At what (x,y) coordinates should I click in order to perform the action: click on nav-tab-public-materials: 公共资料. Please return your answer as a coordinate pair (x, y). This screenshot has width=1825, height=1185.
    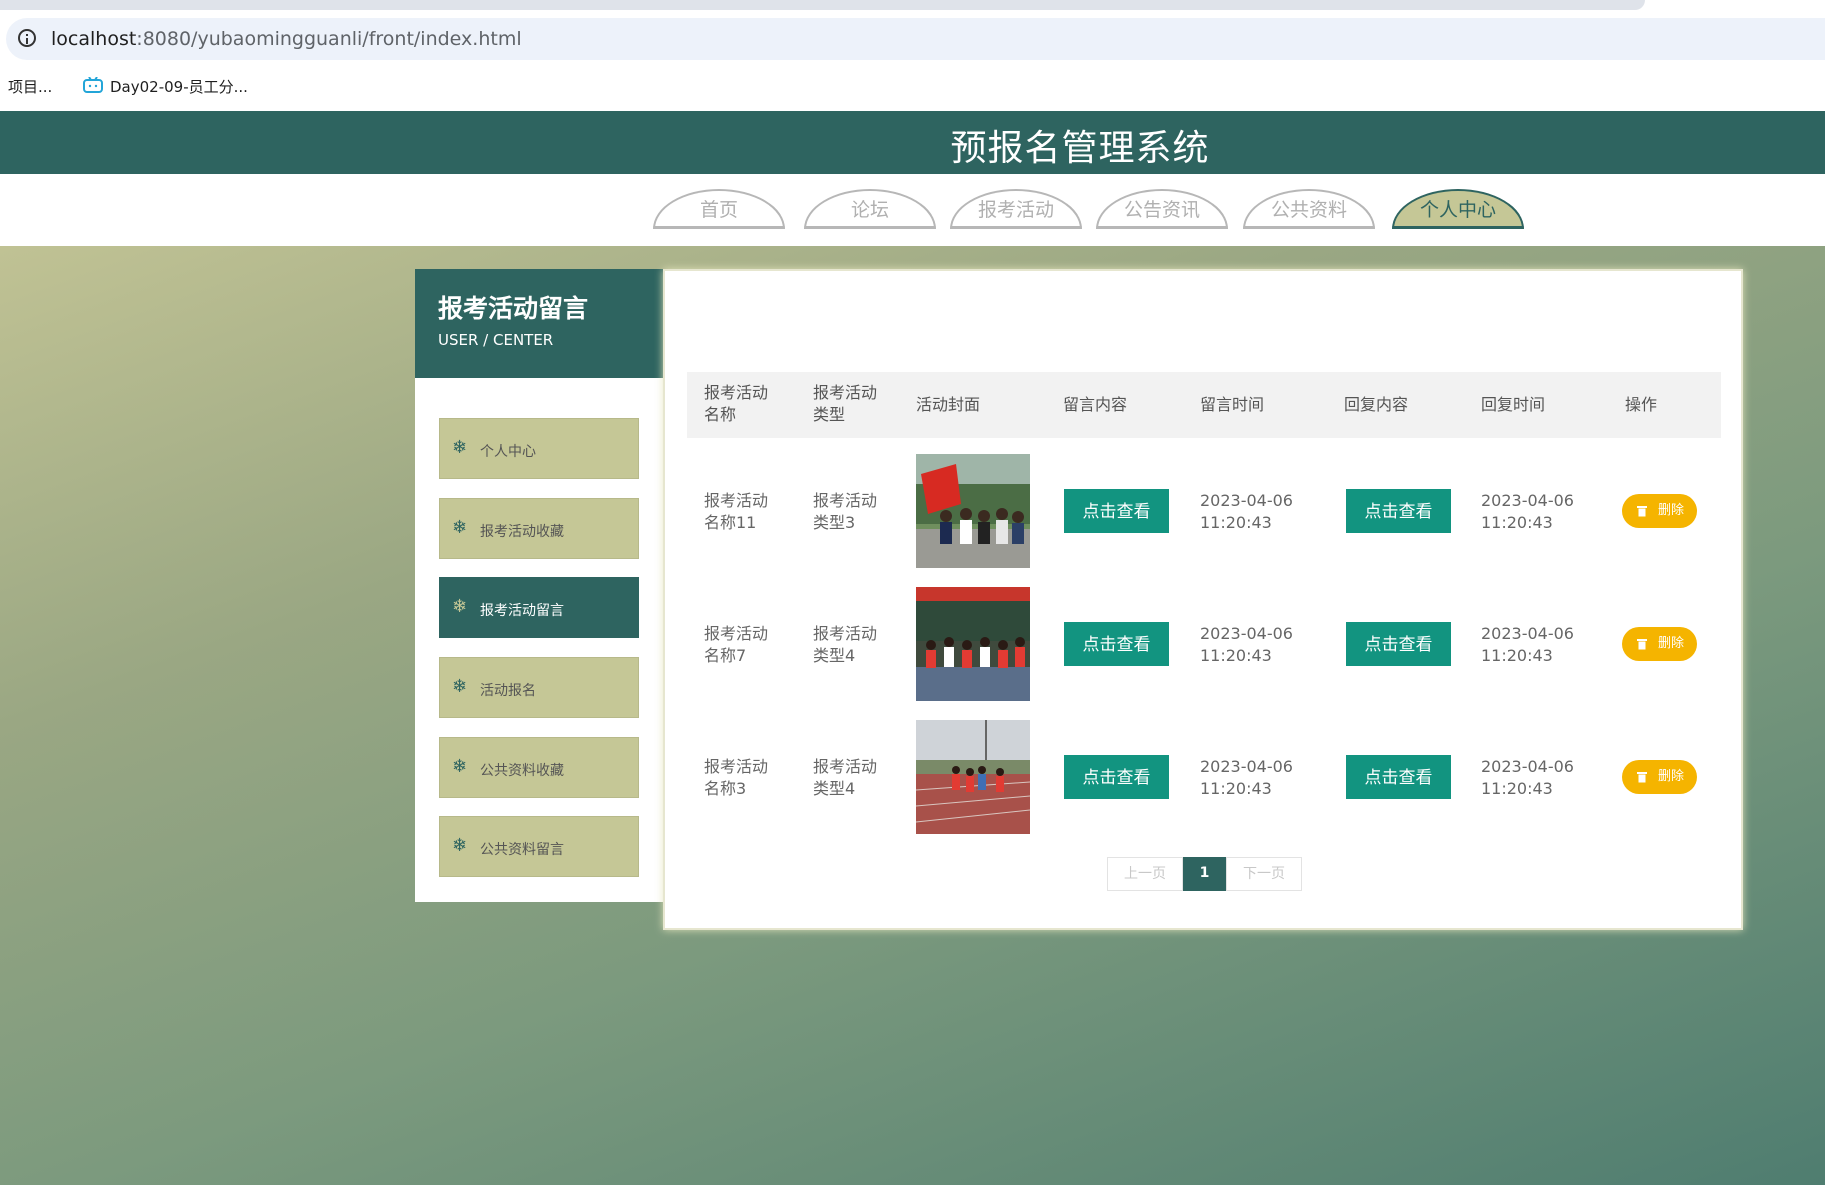
    Looking at the image, I should click on (1309, 209).